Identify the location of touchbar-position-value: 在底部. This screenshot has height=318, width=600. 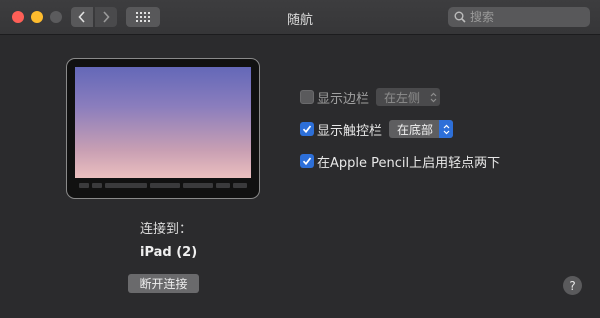
(415, 129).